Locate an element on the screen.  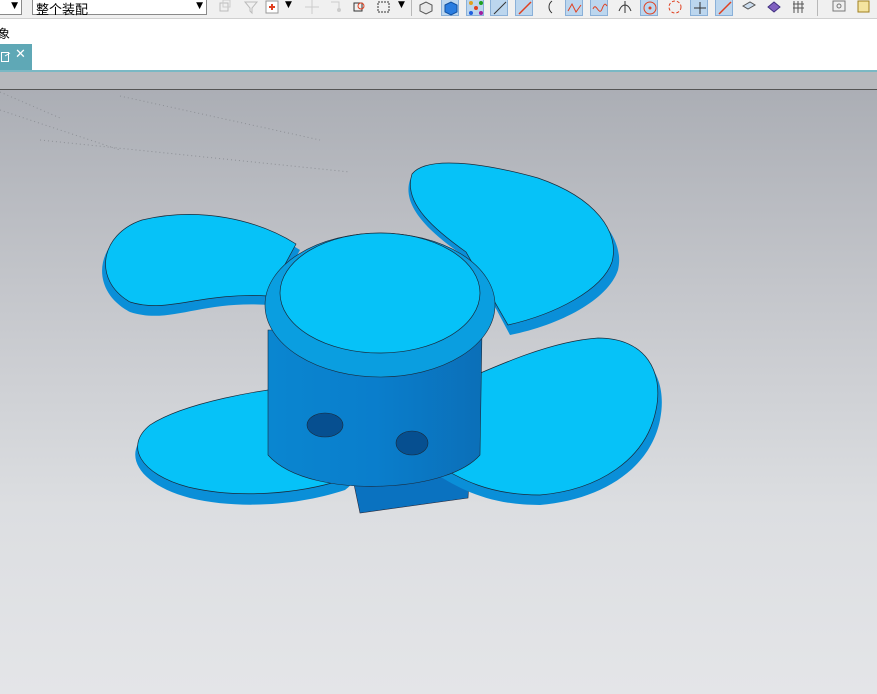
status-text: 象 is located at coordinates (5, 34).